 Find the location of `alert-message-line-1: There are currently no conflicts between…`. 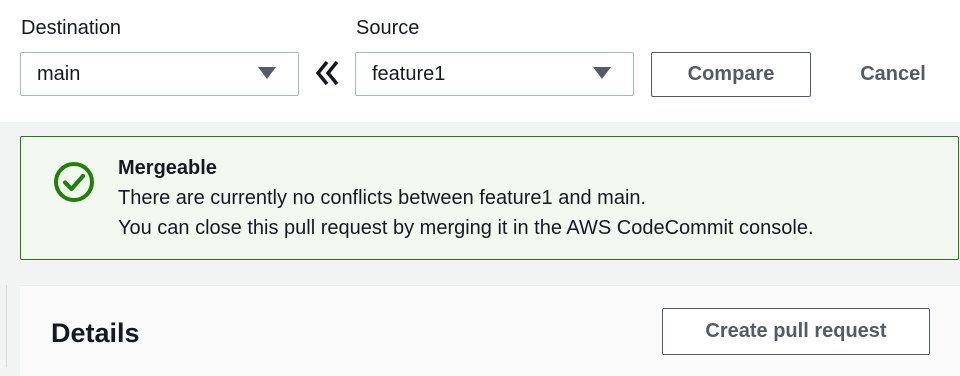

alert-message-line-1: There are currently no conflicts between… is located at coordinates (382, 198).